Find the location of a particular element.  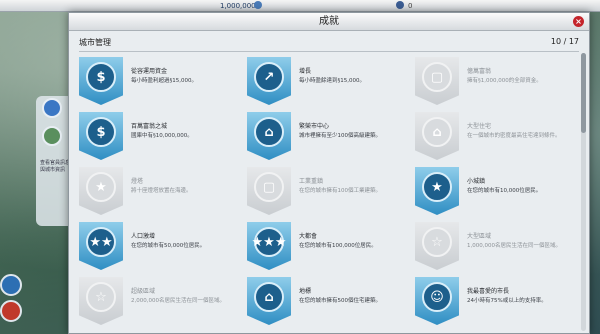

achievement-description: 每小時盈餘達到§15,000。 is located at coordinates (332, 81).